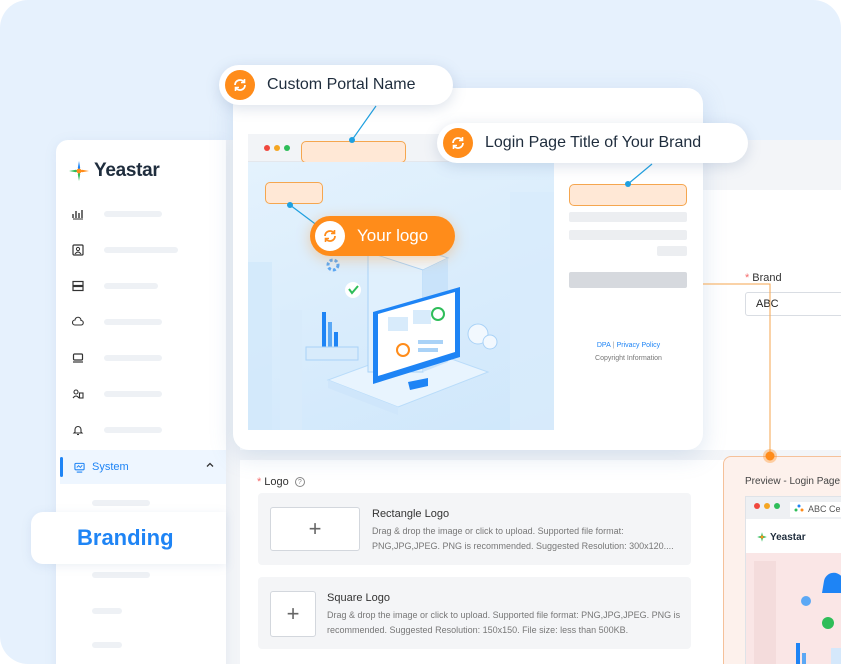 The width and height of the screenshot is (841, 664). I want to click on brand-name: Yeastar, so click(127, 170).